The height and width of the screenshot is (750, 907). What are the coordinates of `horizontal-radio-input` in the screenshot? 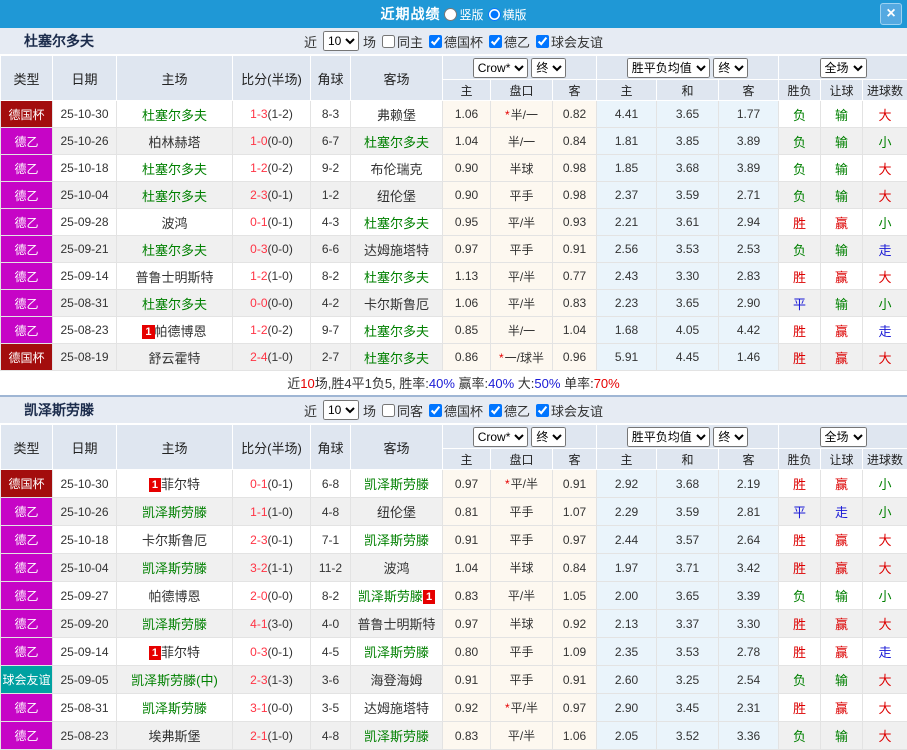 It's located at (494, 14).